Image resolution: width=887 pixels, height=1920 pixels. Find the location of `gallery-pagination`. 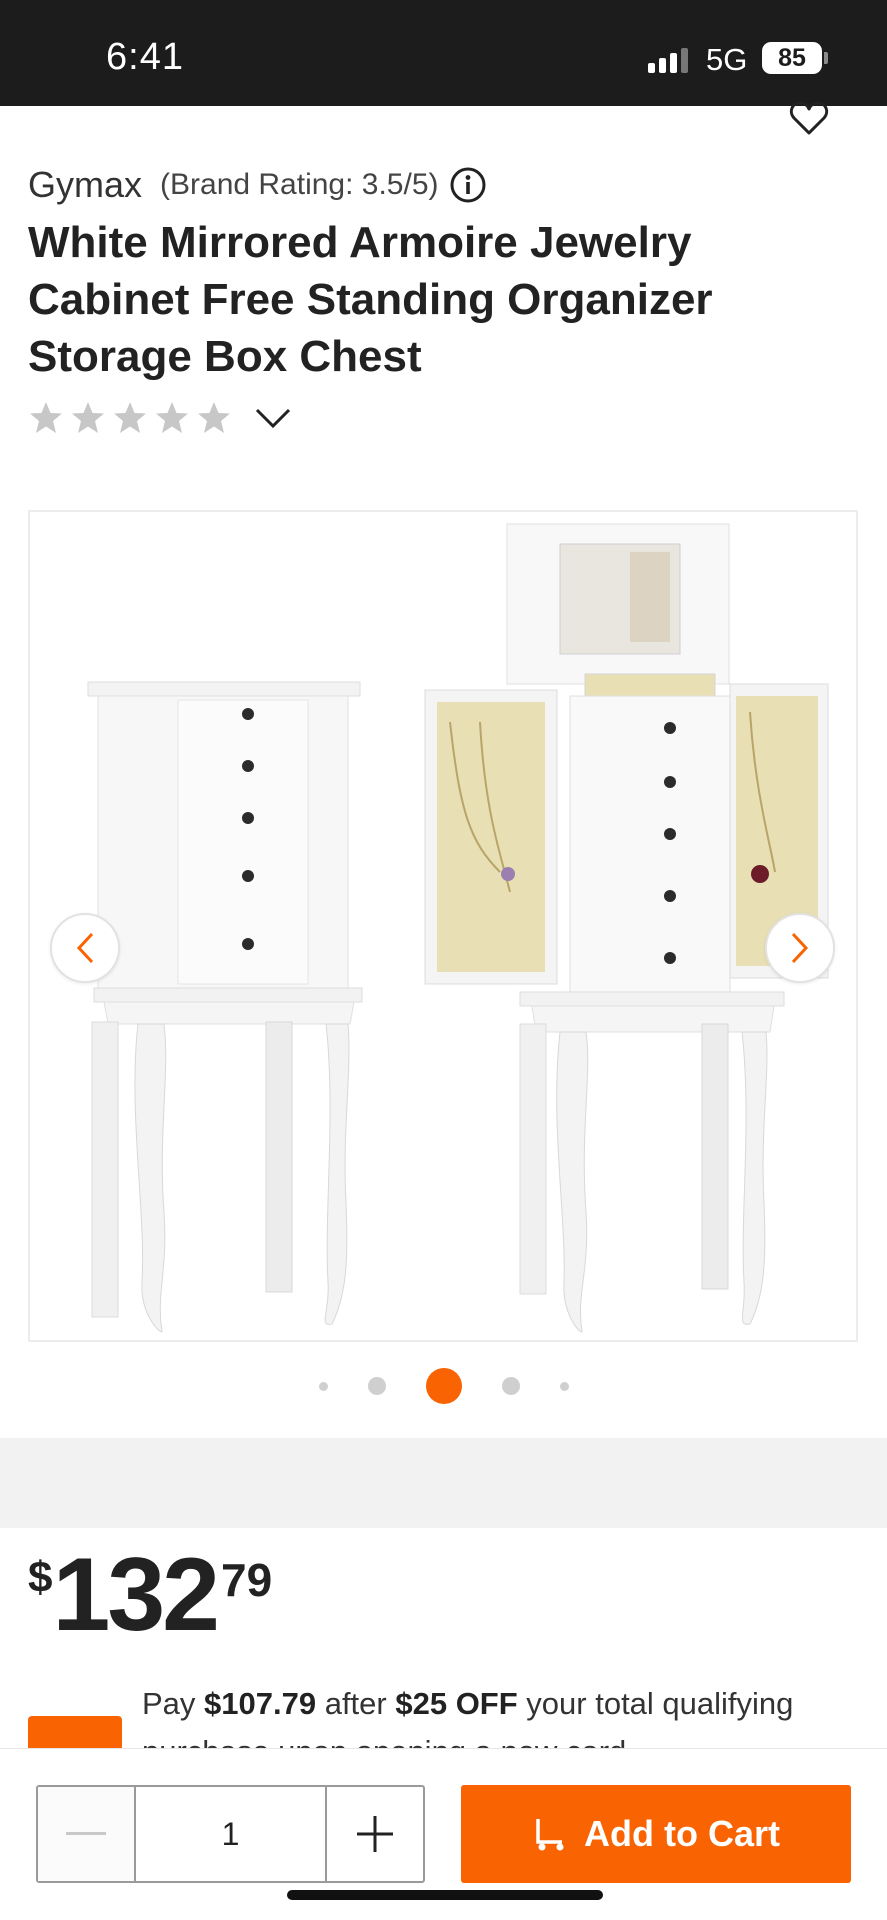

gallery-pagination is located at coordinates (443, 1386).